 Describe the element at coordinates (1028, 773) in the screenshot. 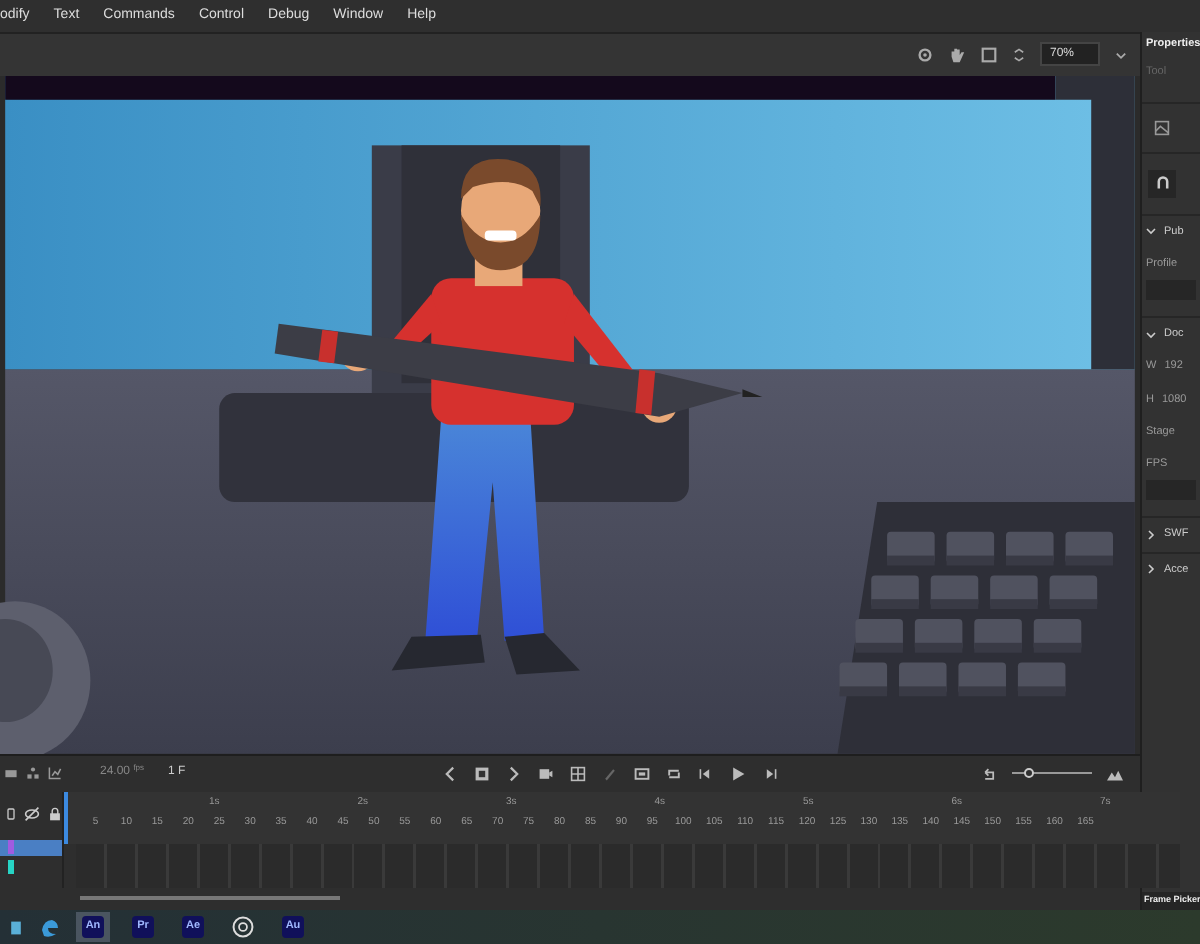

I see `slider-thumb` at that location.